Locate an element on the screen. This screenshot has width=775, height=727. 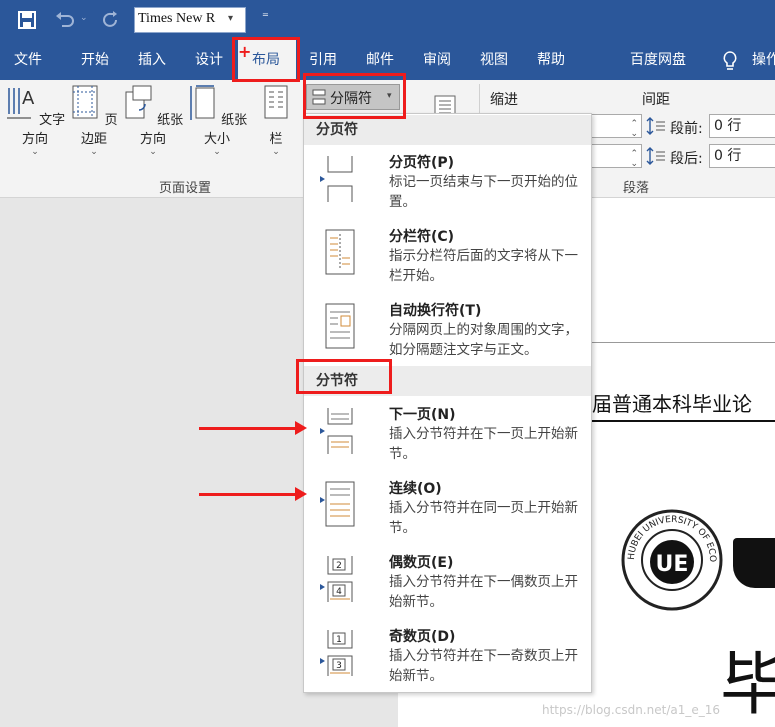
orientation-icon is located at coordinates (138, 102).